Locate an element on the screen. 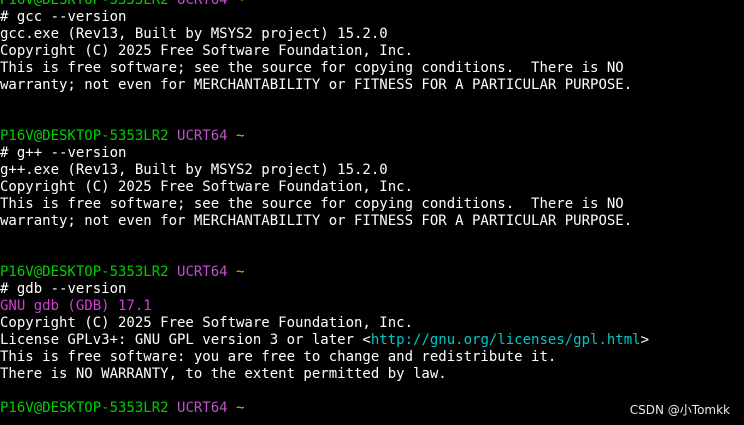 The height and width of the screenshot is (425, 744). command-text: gdb --version is located at coordinates (71, 289).